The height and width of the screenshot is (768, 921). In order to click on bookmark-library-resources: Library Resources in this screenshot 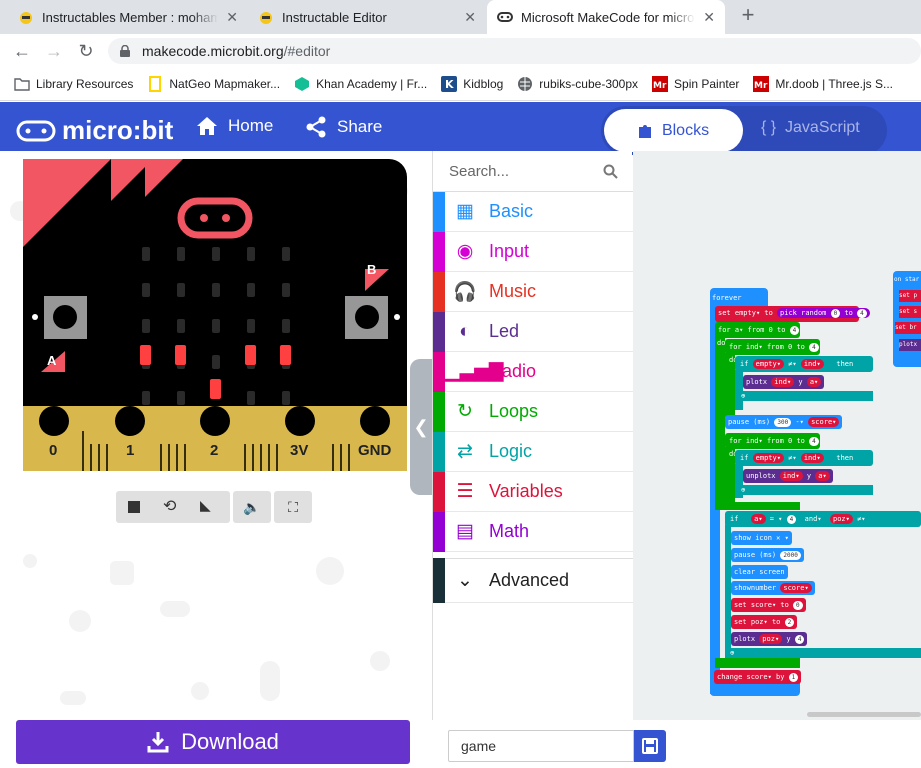, I will do `click(73, 84)`.